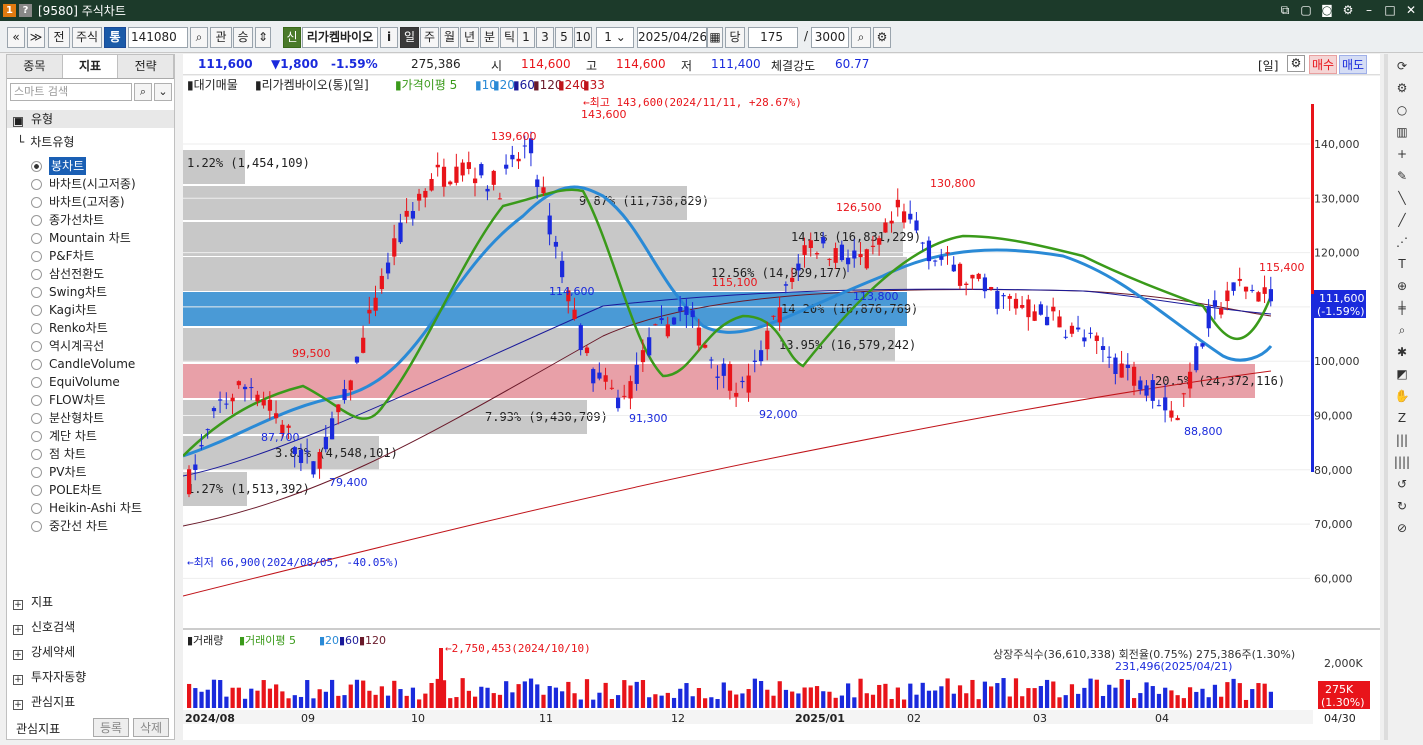 This screenshot has height=745, width=1423. What do you see at coordinates (1402, 66) in the screenshot?
I see `rotate-icon: ⟳` at bounding box center [1402, 66].